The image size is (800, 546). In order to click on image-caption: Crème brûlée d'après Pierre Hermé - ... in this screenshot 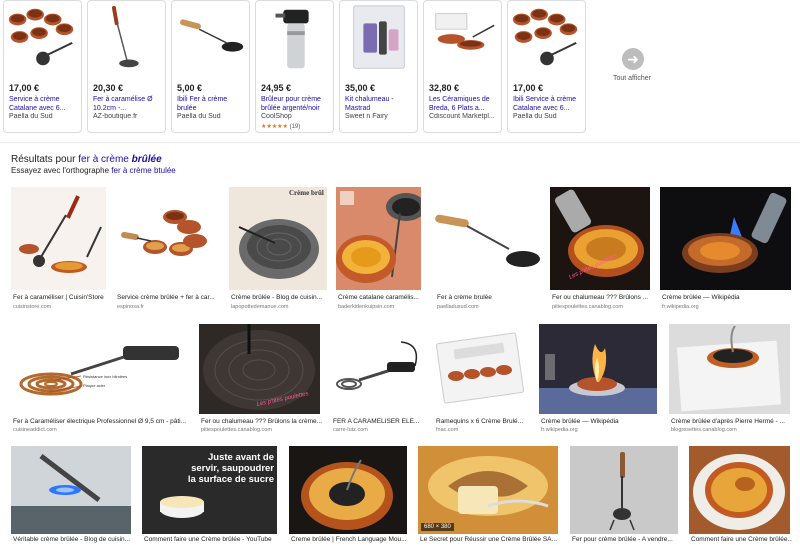, I will do `click(728, 421)`.